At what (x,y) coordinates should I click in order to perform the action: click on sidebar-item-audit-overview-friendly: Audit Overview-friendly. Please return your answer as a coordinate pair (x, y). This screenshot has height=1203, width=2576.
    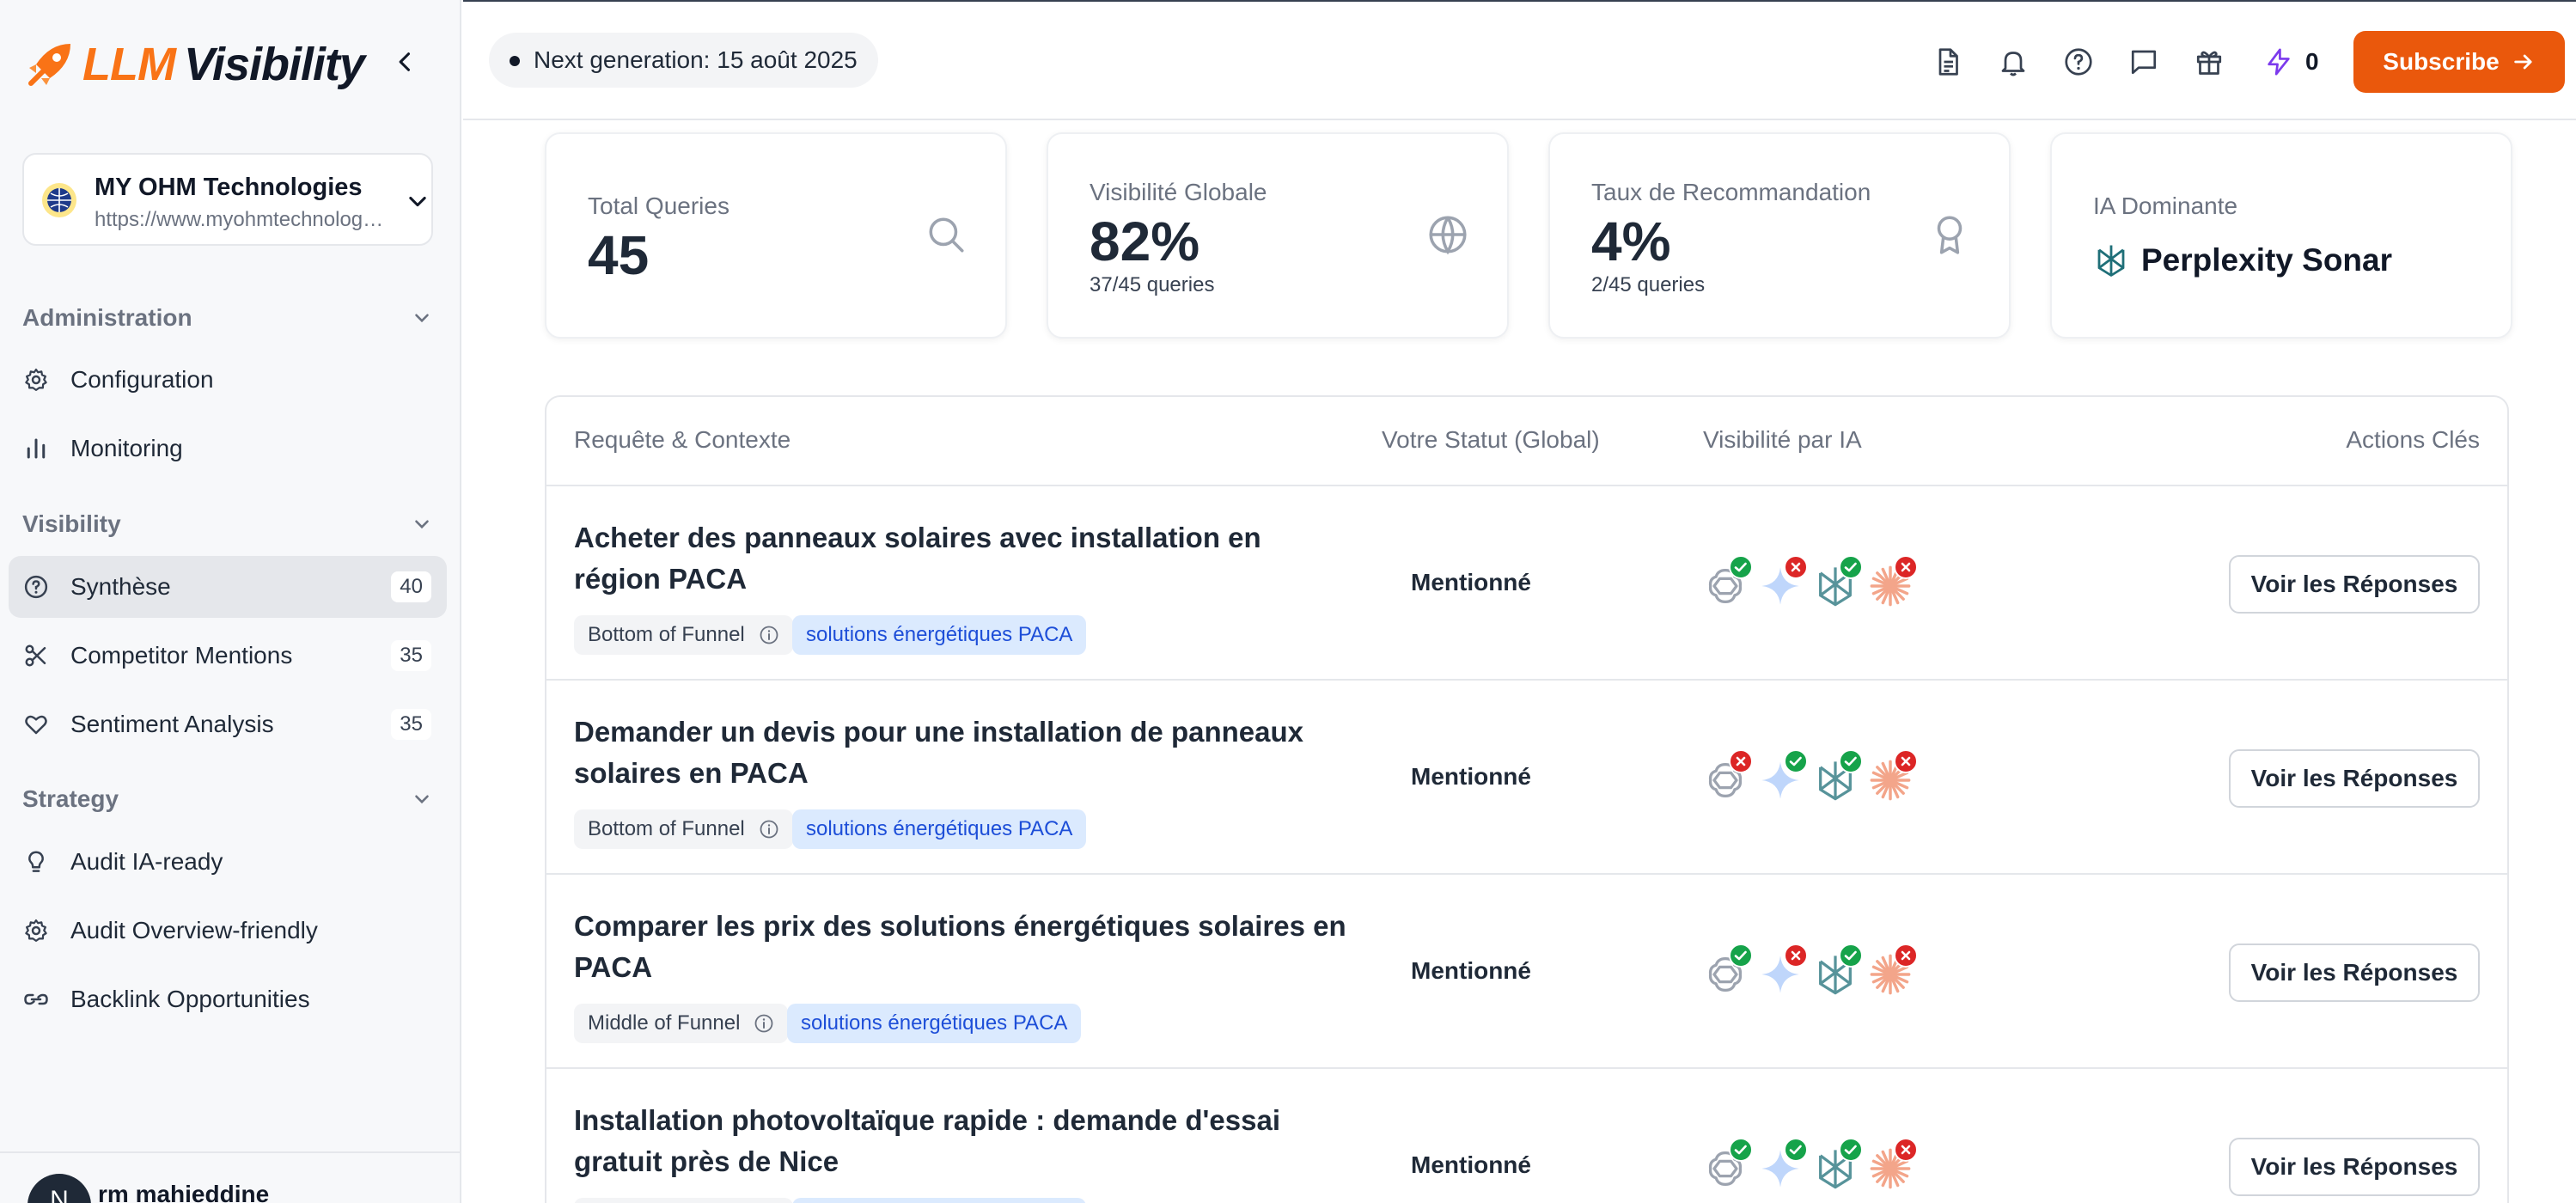
    Looking at the image, I should click on (228, 931).